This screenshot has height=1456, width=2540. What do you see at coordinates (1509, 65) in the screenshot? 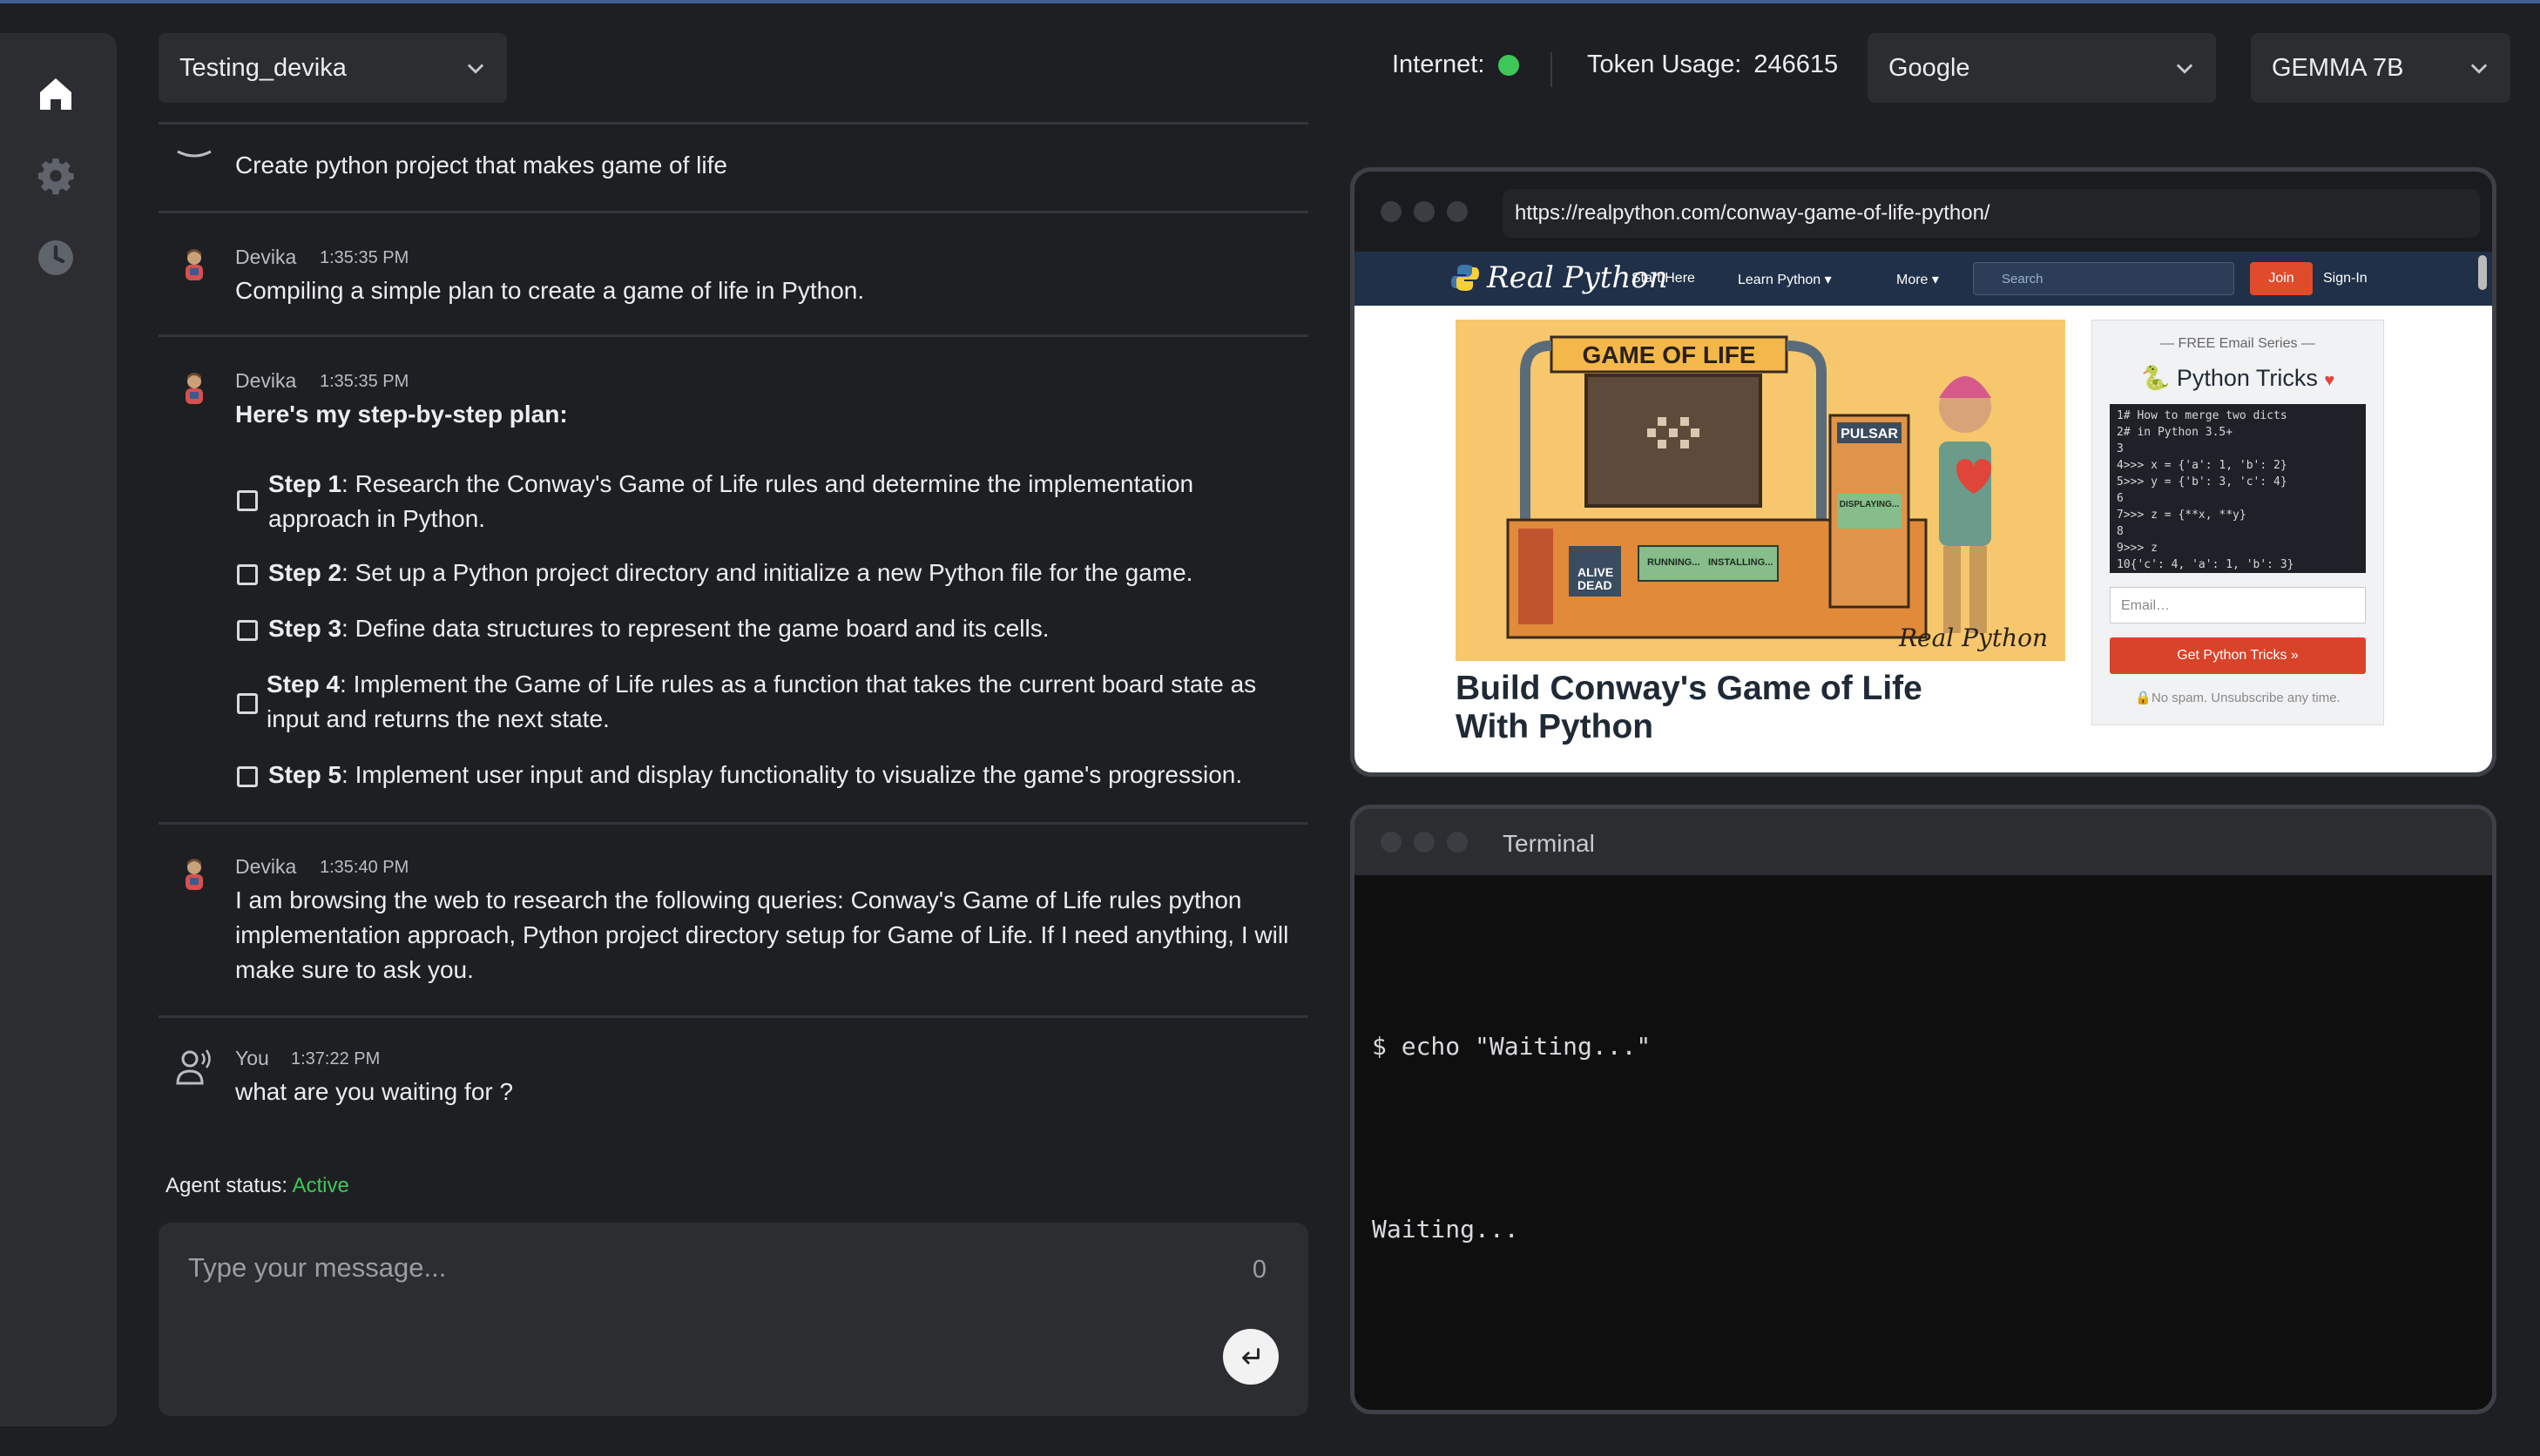
I see `internet-status-dot` at bounding box center [1509, 65].